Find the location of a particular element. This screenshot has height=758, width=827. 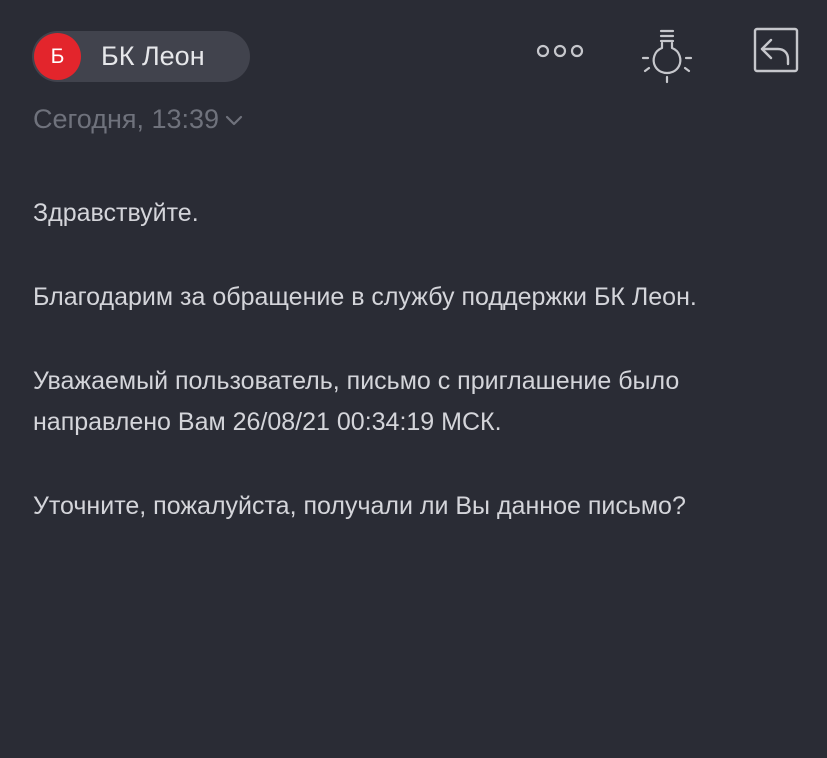

message-paragraph-greeting: Здравствуйте. is located at coordinates (116, 213).